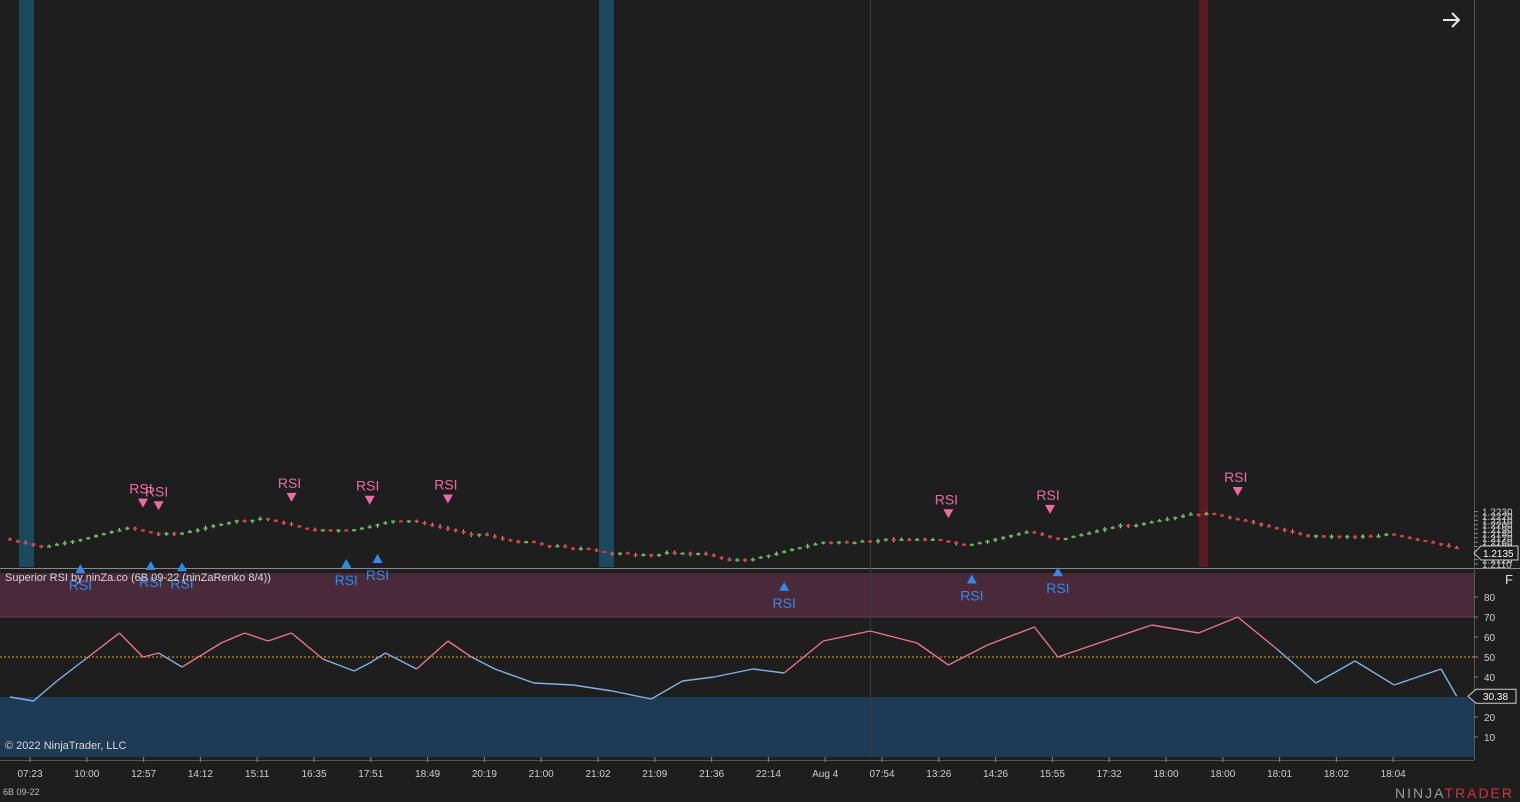 The height and width of the screenshot is (802, 1520). I want to click on time-tick-label: 21:09, so click(654, 774).